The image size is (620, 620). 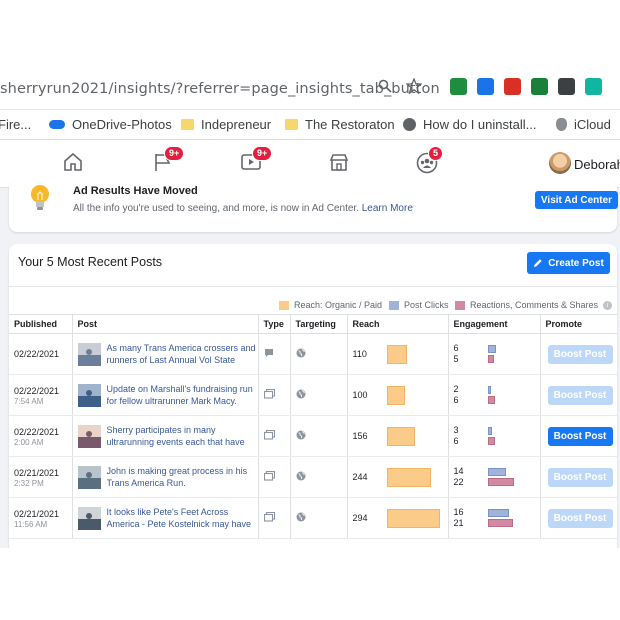 What do you see at coordinates (360, 518) in the screenshot?
I see `reach-value: 294` at bounding box center [360, 518].